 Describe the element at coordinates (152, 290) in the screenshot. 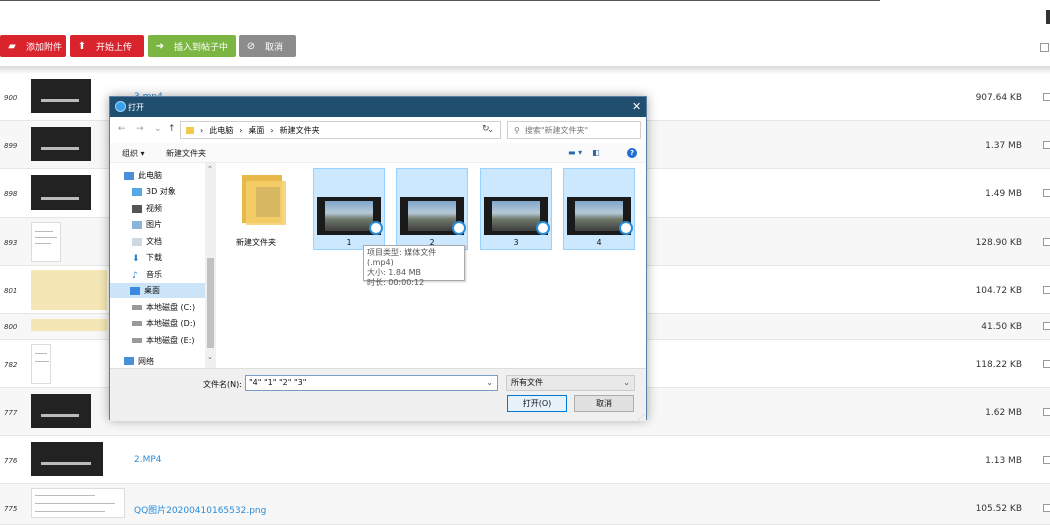

I see `nav-label: 桌面` at that location.